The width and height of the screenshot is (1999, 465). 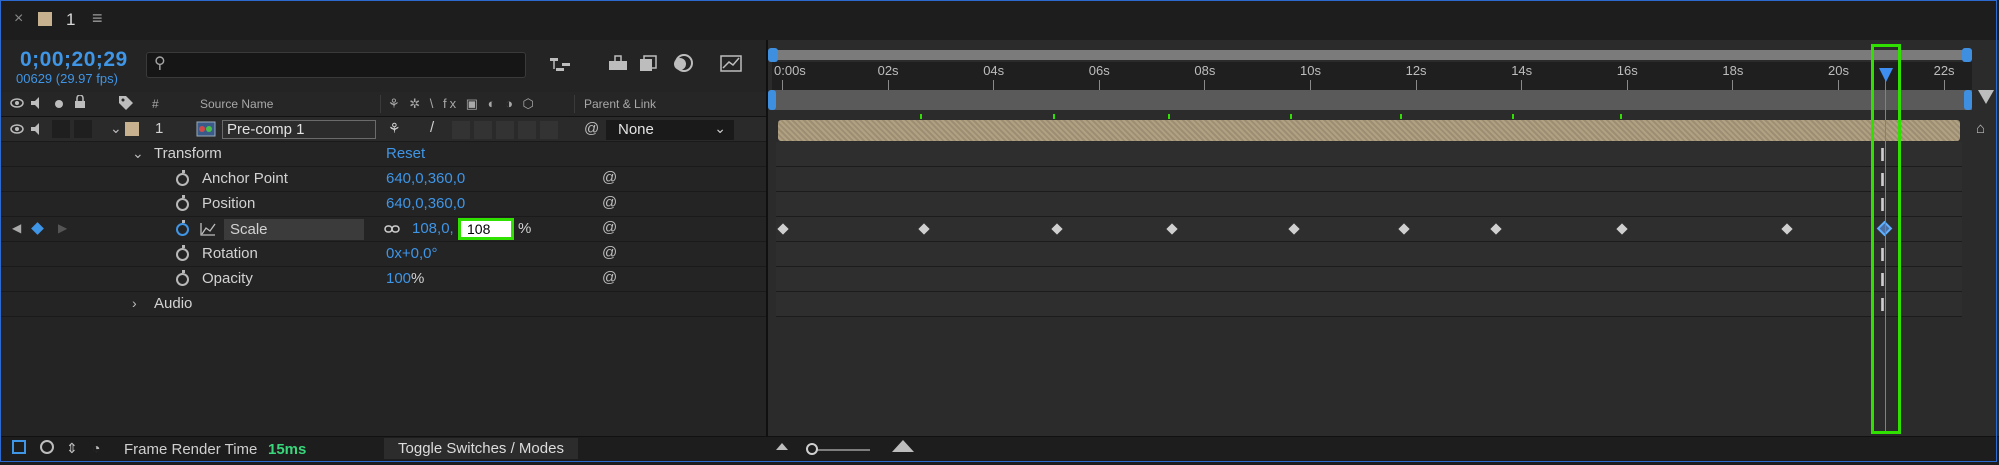 What do you see at coordinates (16, 228) in the screenshot?
I see `previous-keyframe-icon: ◀` at bounding box center [16, 228].